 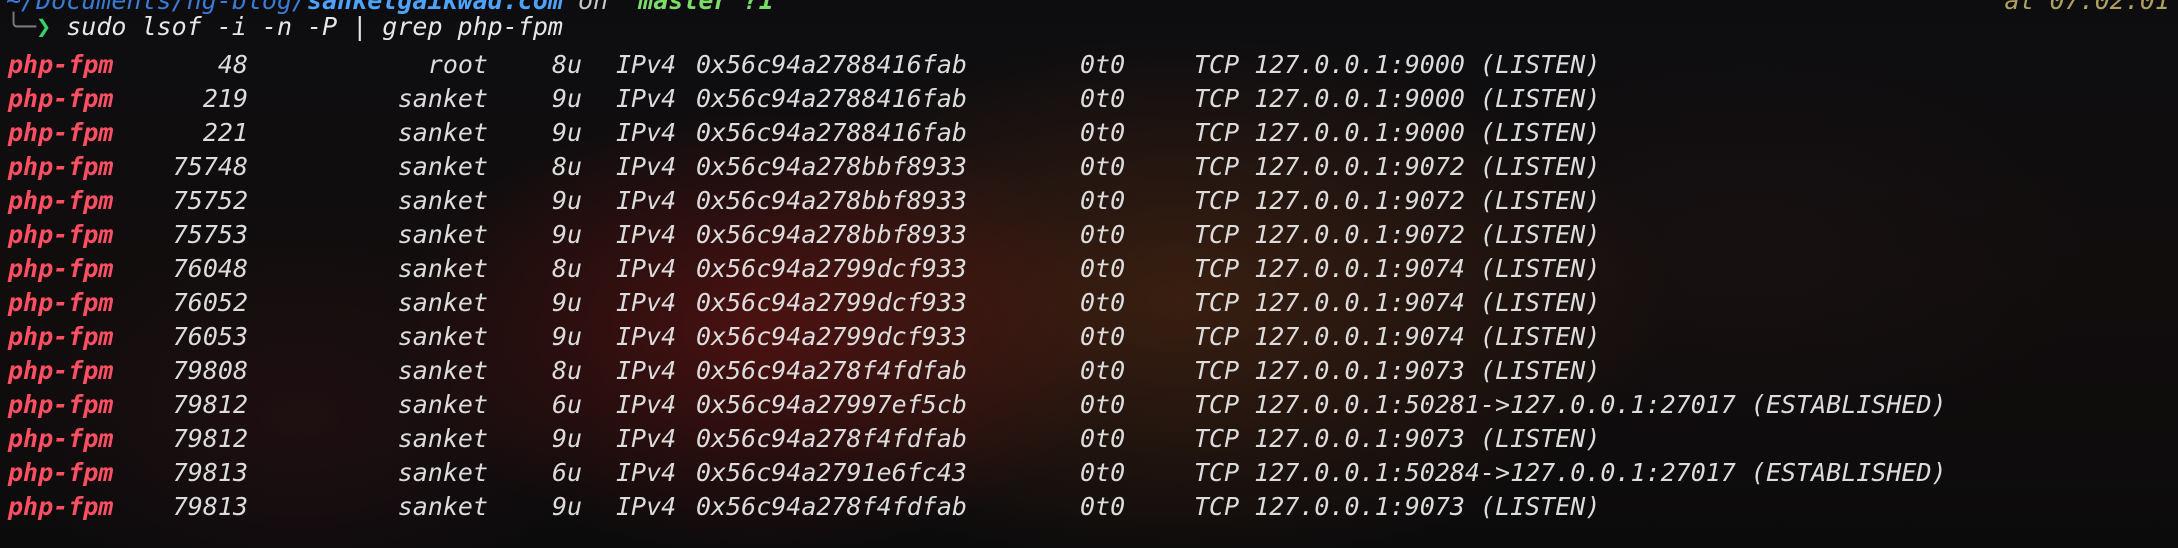 What do you see at coordinates (44, 26) in the screenshot?
I see `prompt-arrow-icon: ❯` at bounding box center [44, 26].